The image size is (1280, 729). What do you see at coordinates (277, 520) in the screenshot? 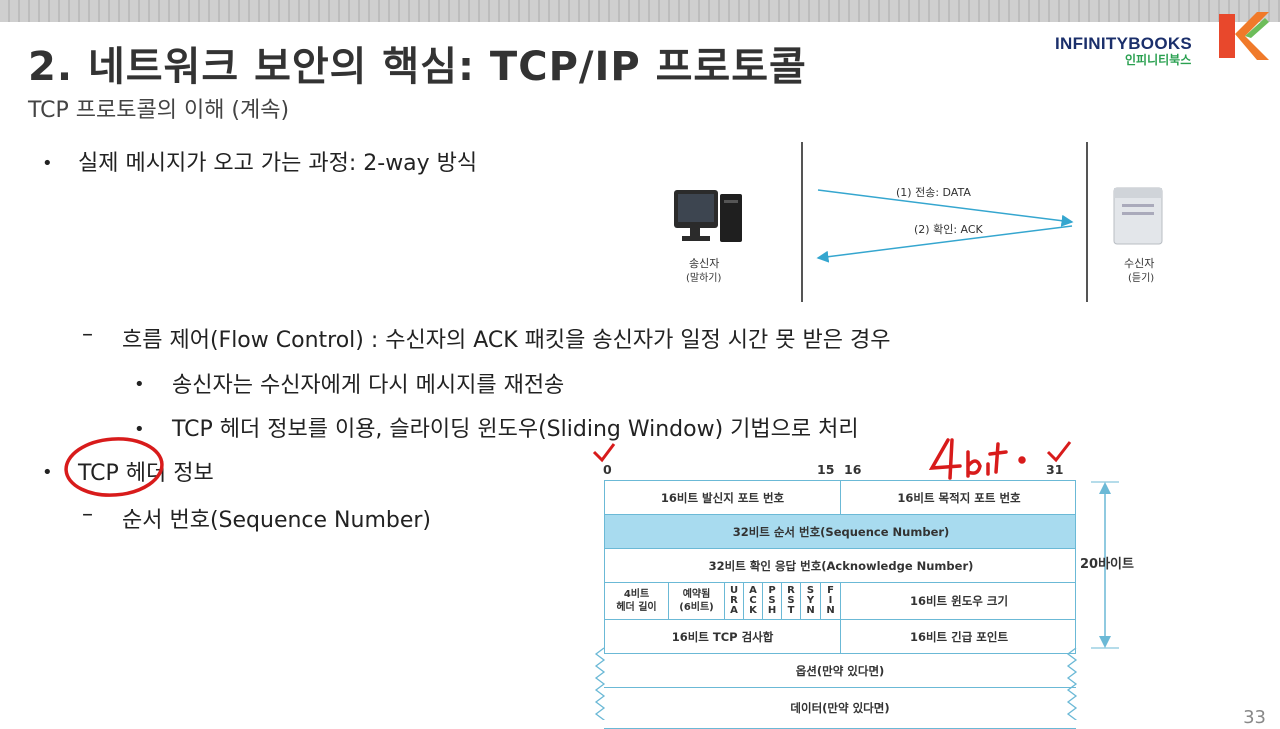
I see `sequence-number-line: 순서 번호(Sequence Number)` at bounding box center [277, 520].